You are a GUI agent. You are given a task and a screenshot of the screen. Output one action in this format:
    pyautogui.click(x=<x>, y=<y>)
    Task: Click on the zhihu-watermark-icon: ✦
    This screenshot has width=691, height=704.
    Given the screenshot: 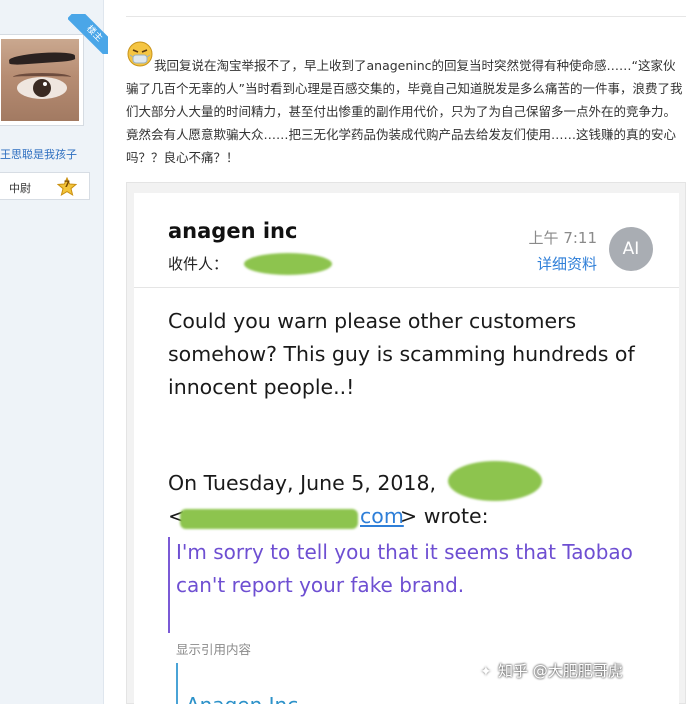 What is the action you would take?
    pyautogui.click(x=486, y=672)
    